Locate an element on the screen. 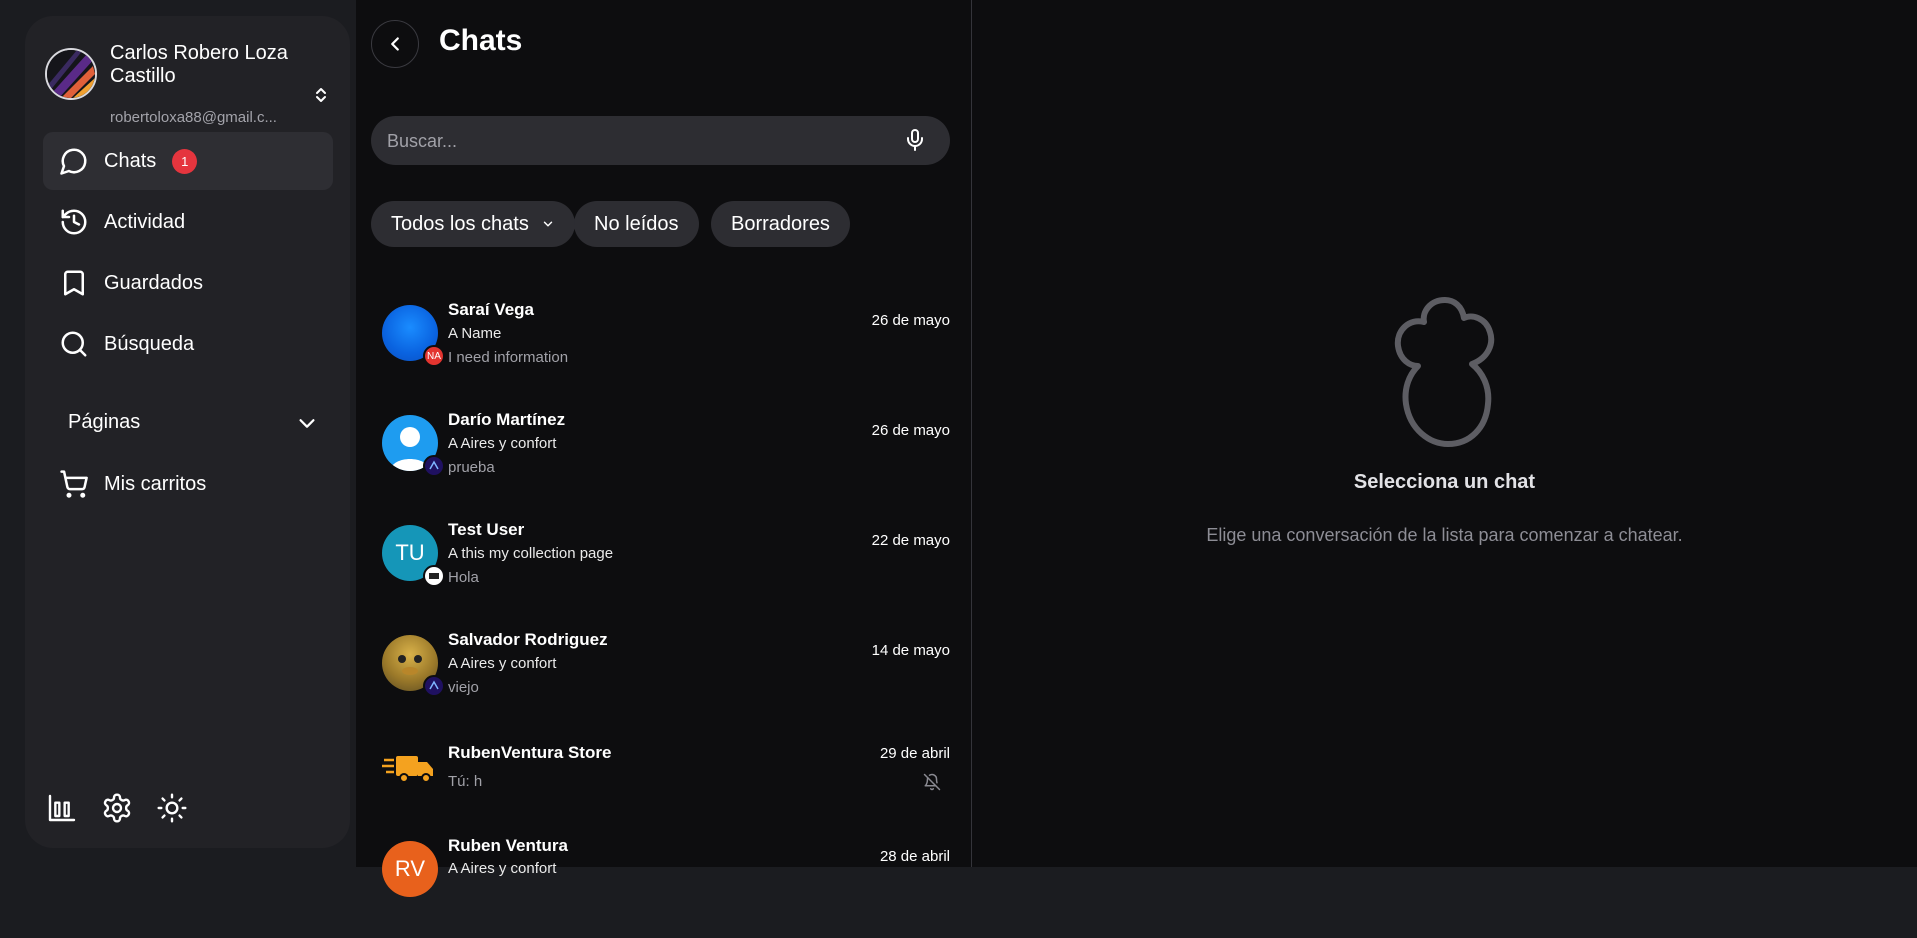 The width and height of the screenshot is (1917, 938). chat-placeholder-icon is located at coordinates (1444, 372).